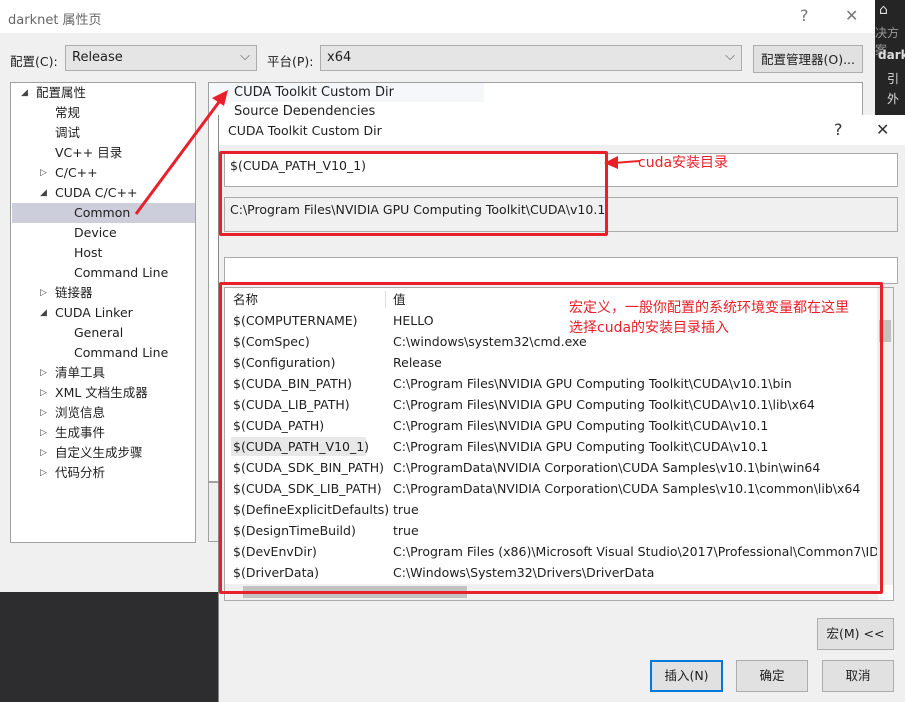 This screenshot has height=702, width=905. What do you see at coordinates (772, 676) in the screenshot?
I see `ok-button: 确定` at bounding box center [772, 676].